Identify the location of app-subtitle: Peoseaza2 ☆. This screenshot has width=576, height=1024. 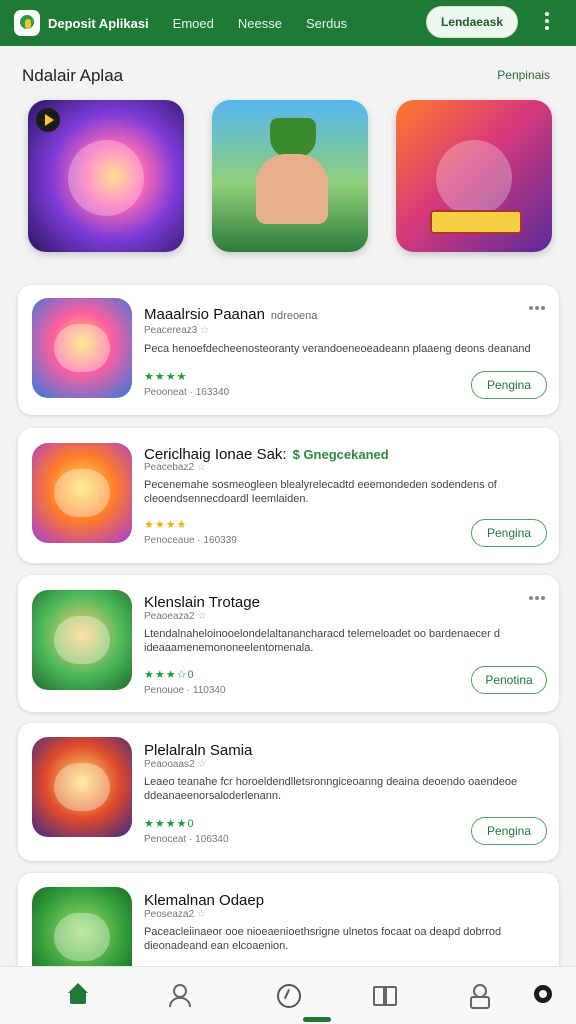
(175, 914).